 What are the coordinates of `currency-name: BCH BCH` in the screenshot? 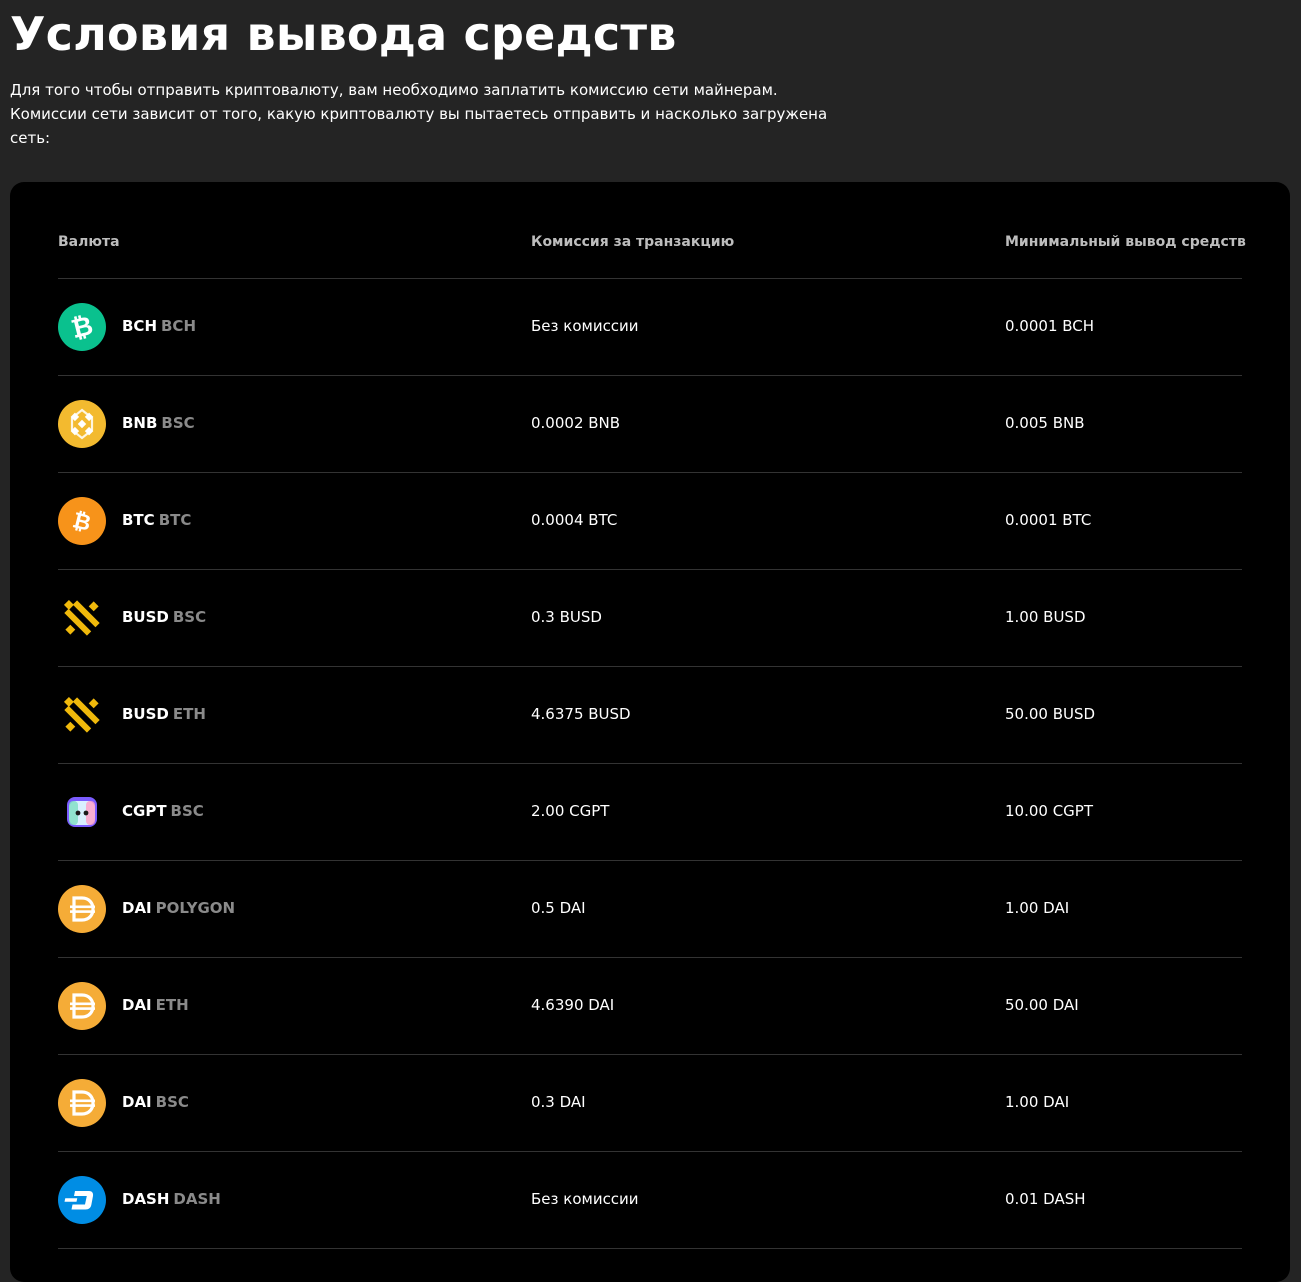 It's located at (159, 326).